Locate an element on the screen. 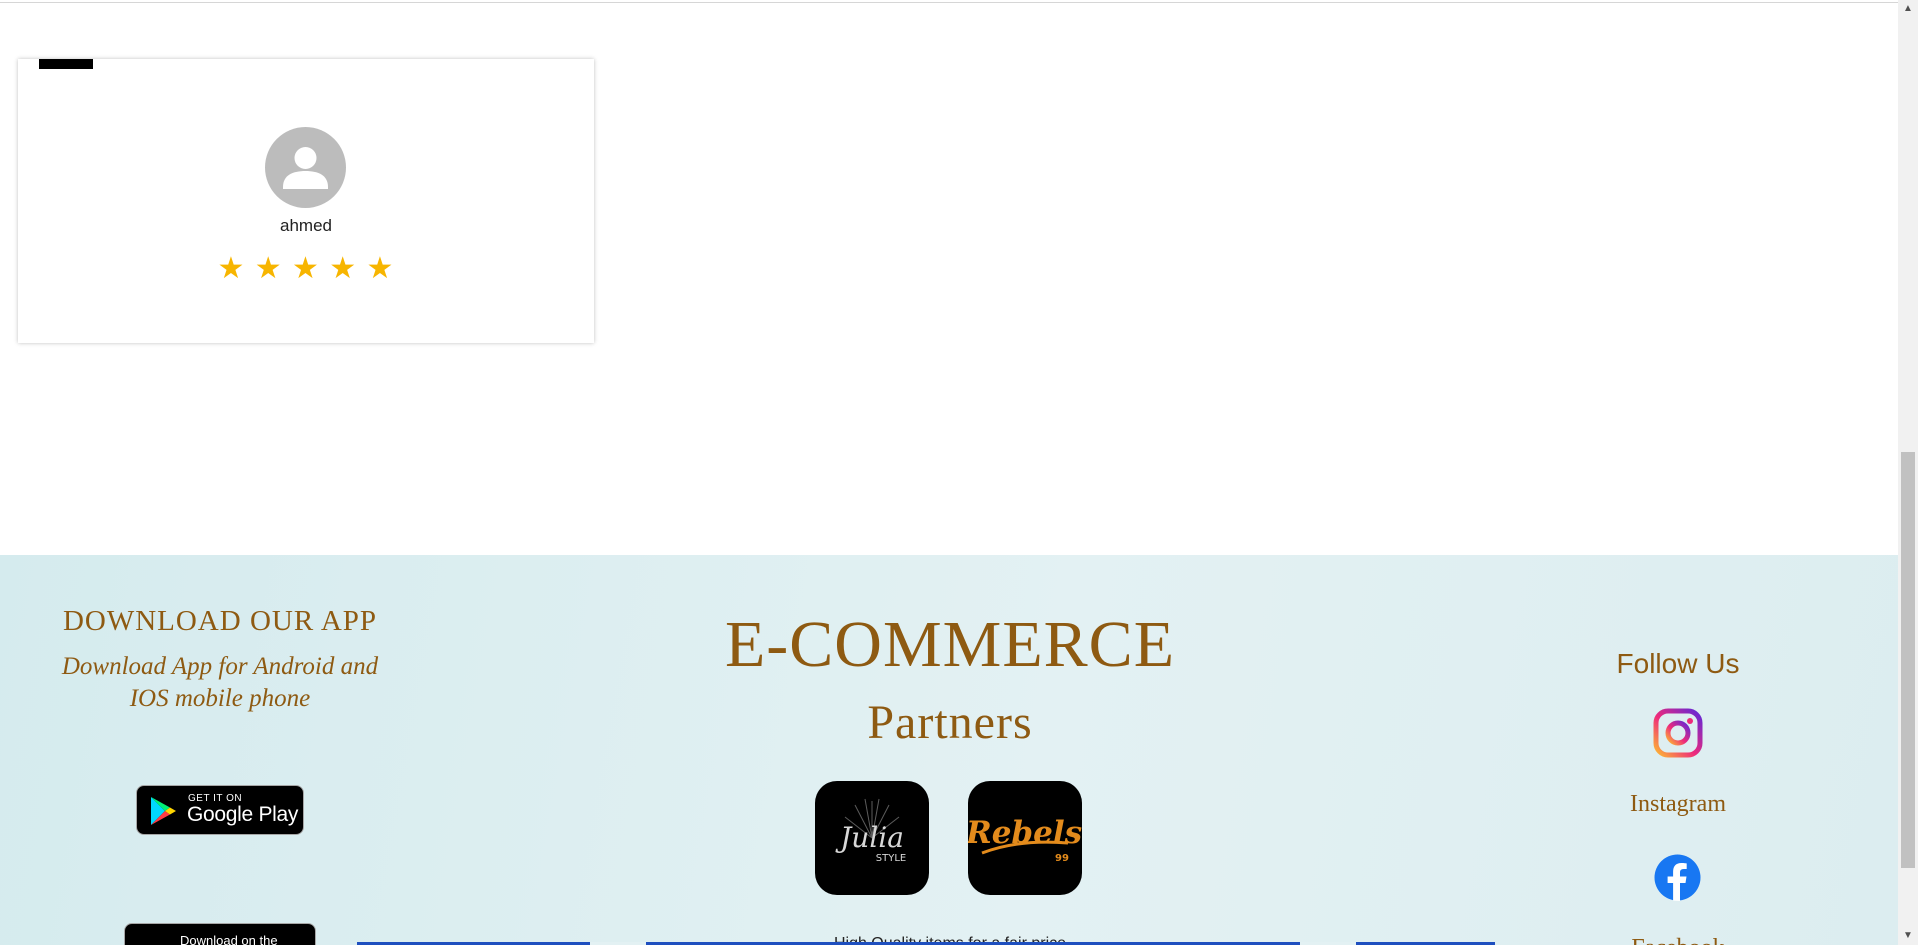 Image resolution: width=1918 pixels, height=945 pixels. avatar is located at coordinates (305, 167).